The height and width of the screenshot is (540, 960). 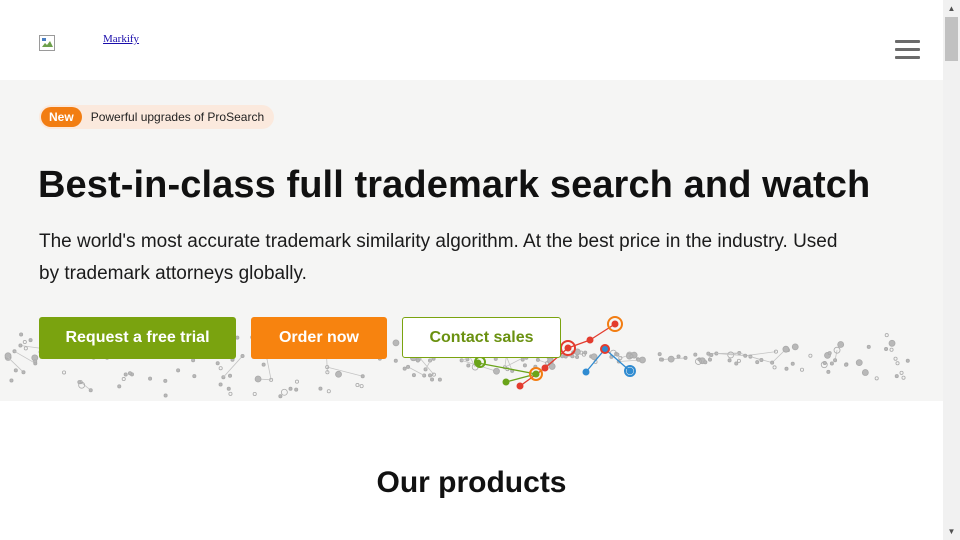 What do you see at coordinates (951, 270) in the screenshot?
I see `vertical-scrollbar: ▲ ▼` at bounding box center [951, 270].